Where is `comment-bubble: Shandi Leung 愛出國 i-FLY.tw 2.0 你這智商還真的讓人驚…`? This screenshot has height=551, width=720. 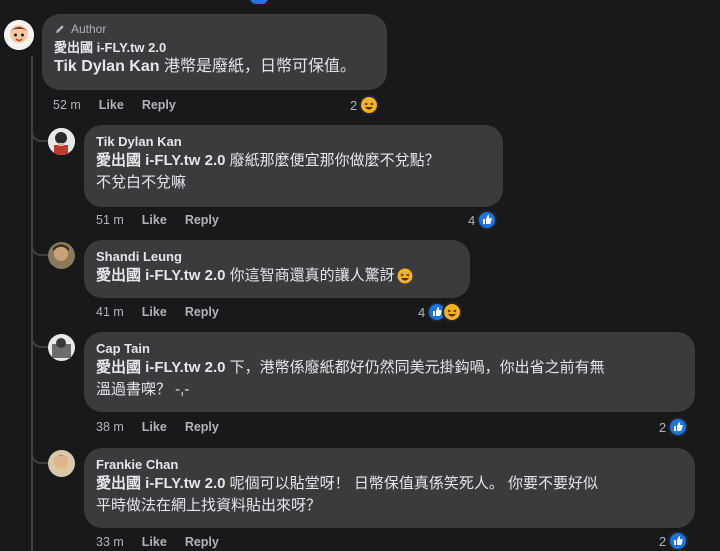 comment-bubble: Shandi Leung 愛出國 i-FLY.tw 2.0 你這智商還真的讓人驚… is located at coordinates (277, 269).